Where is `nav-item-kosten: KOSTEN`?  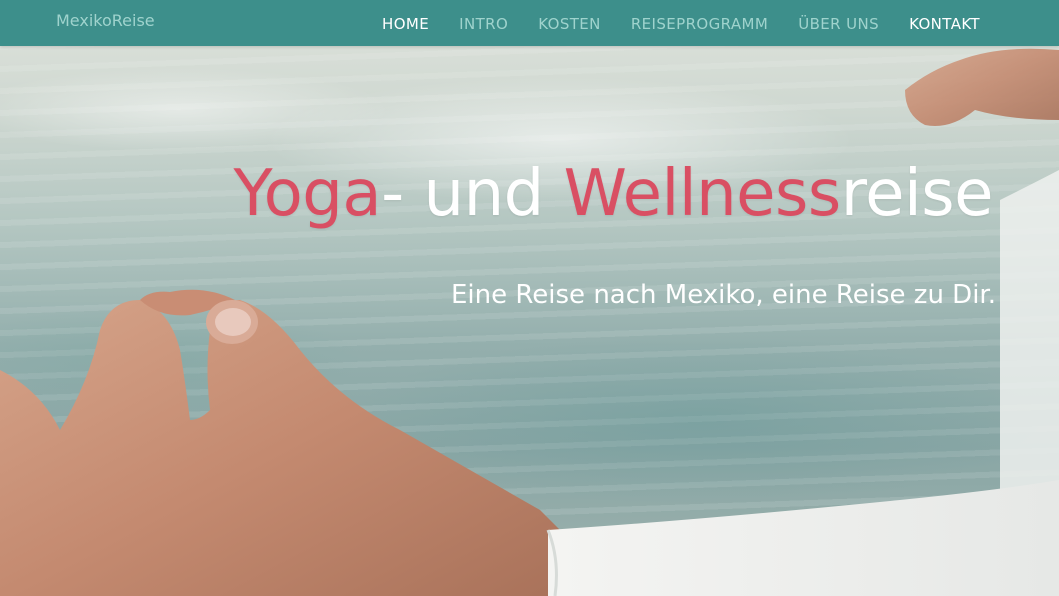 nav-item-kosten: KOSTEN is located at coordinates (569, 24).